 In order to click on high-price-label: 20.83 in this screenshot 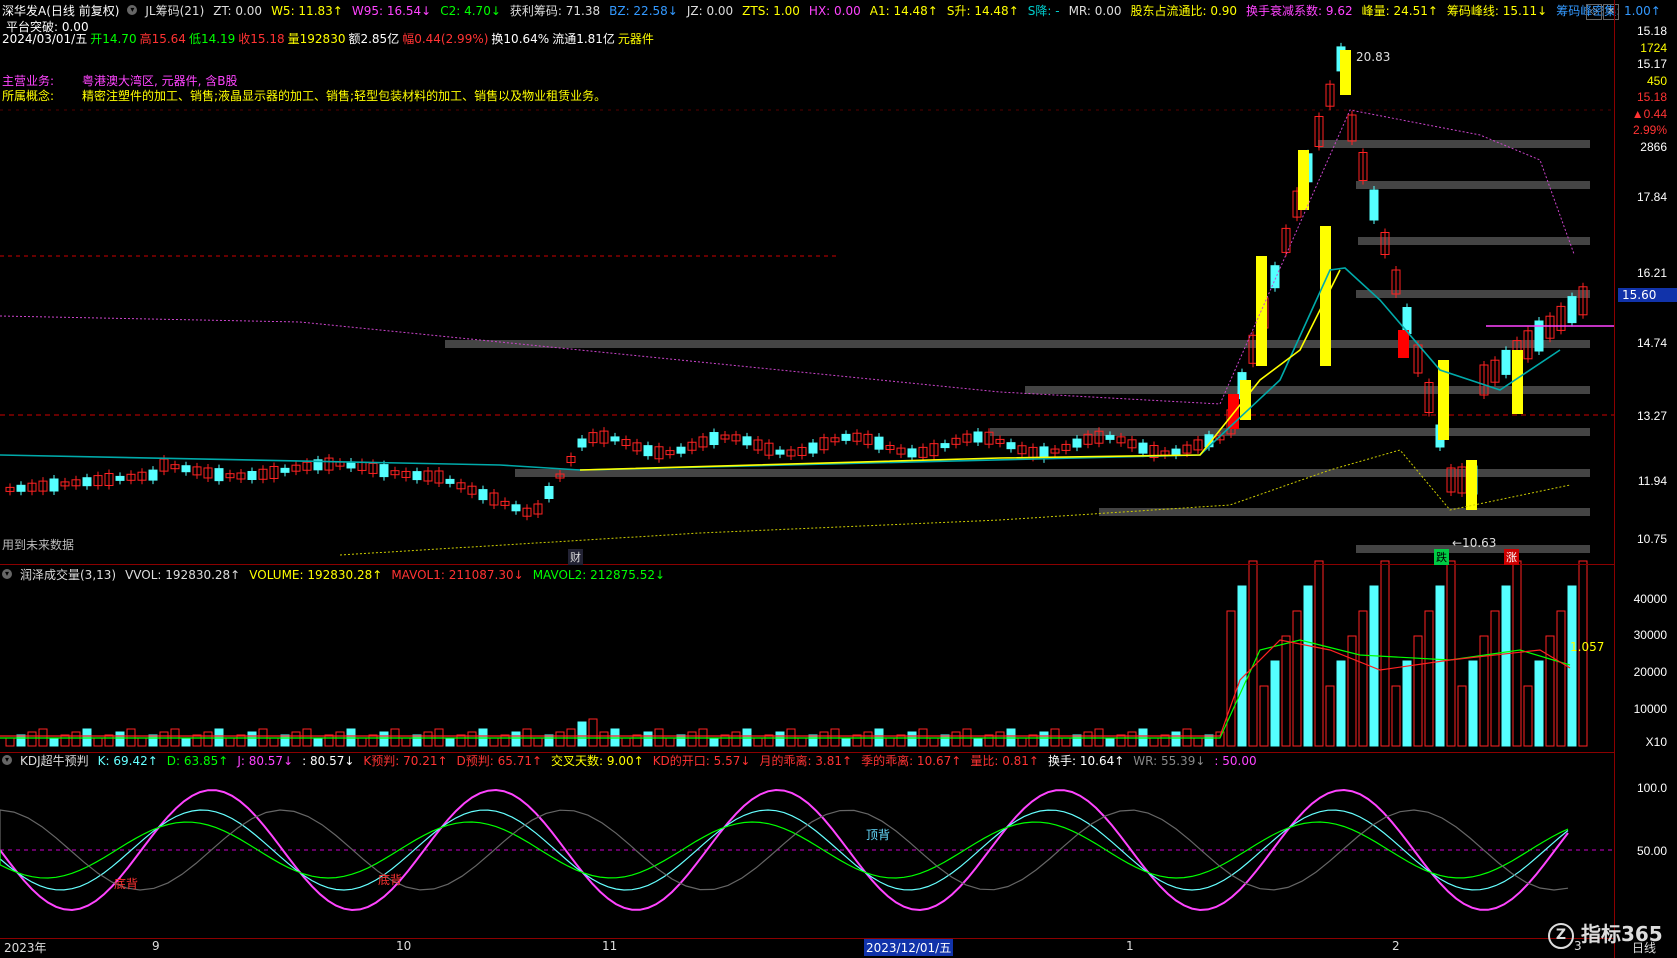, I will do `click(1373, 57)`.